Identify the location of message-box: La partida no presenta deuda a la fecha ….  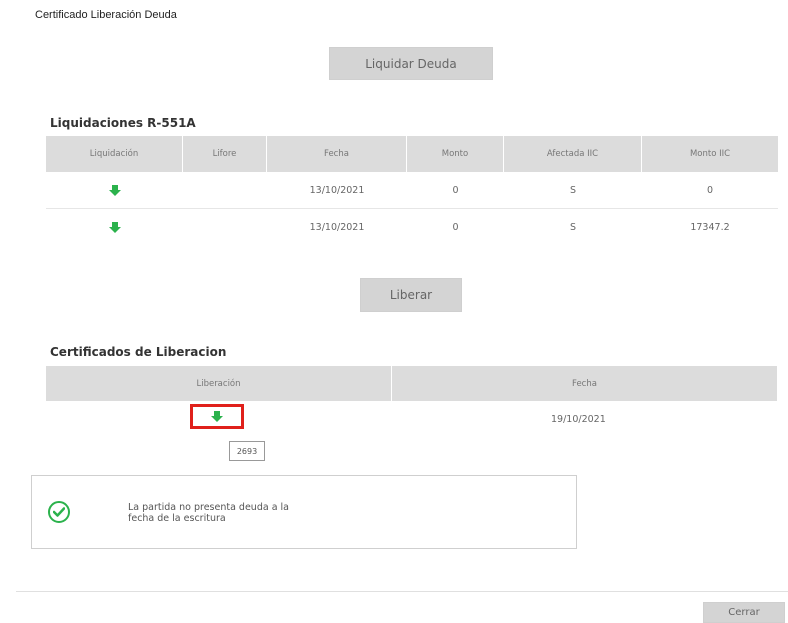
(304, 512).